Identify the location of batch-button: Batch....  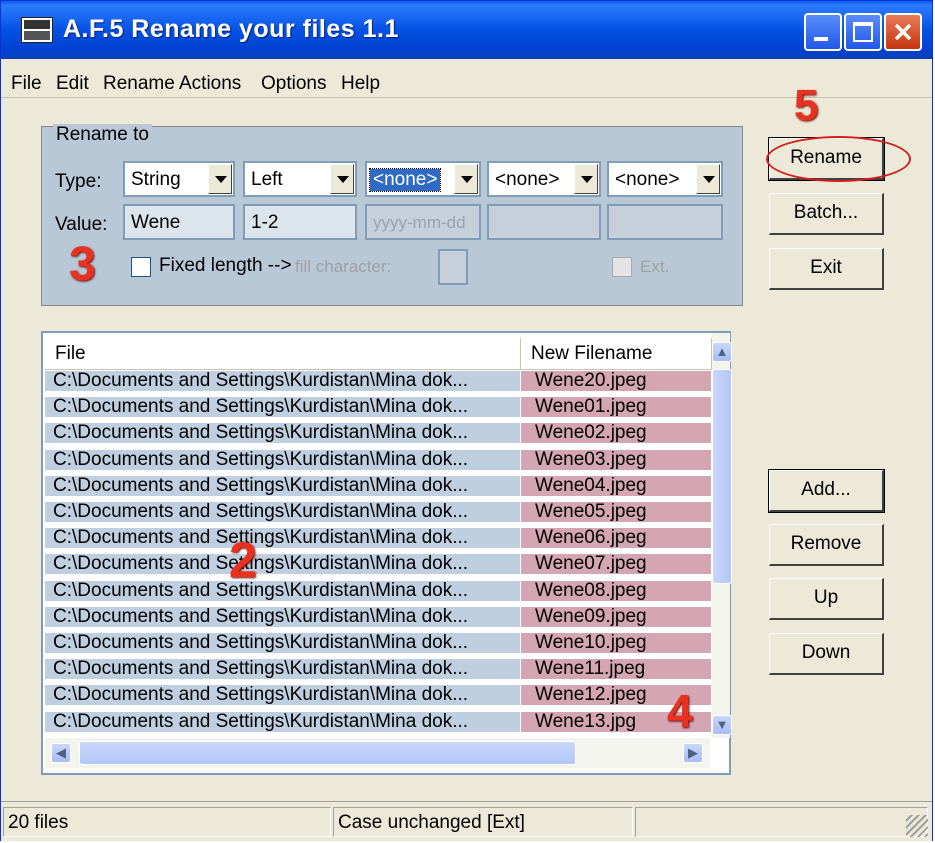
(826, 214).